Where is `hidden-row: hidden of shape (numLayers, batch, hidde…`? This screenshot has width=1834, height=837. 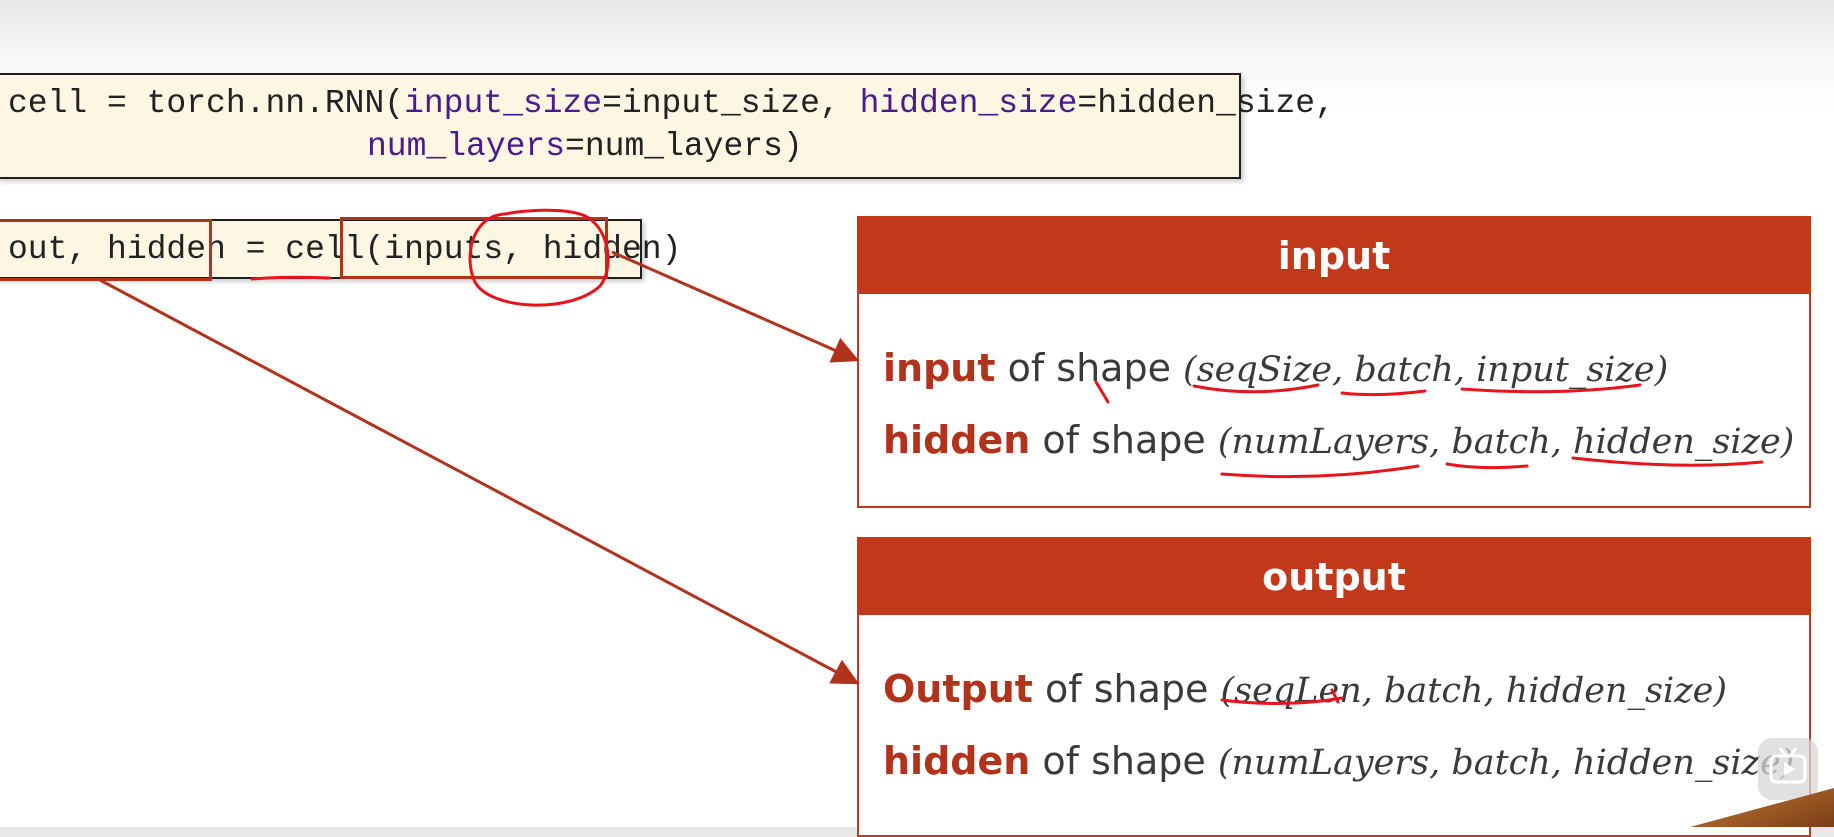
hidden-row: hidden of shape (numLayers, batch, hidde… is located at coordinates (1338, 440).